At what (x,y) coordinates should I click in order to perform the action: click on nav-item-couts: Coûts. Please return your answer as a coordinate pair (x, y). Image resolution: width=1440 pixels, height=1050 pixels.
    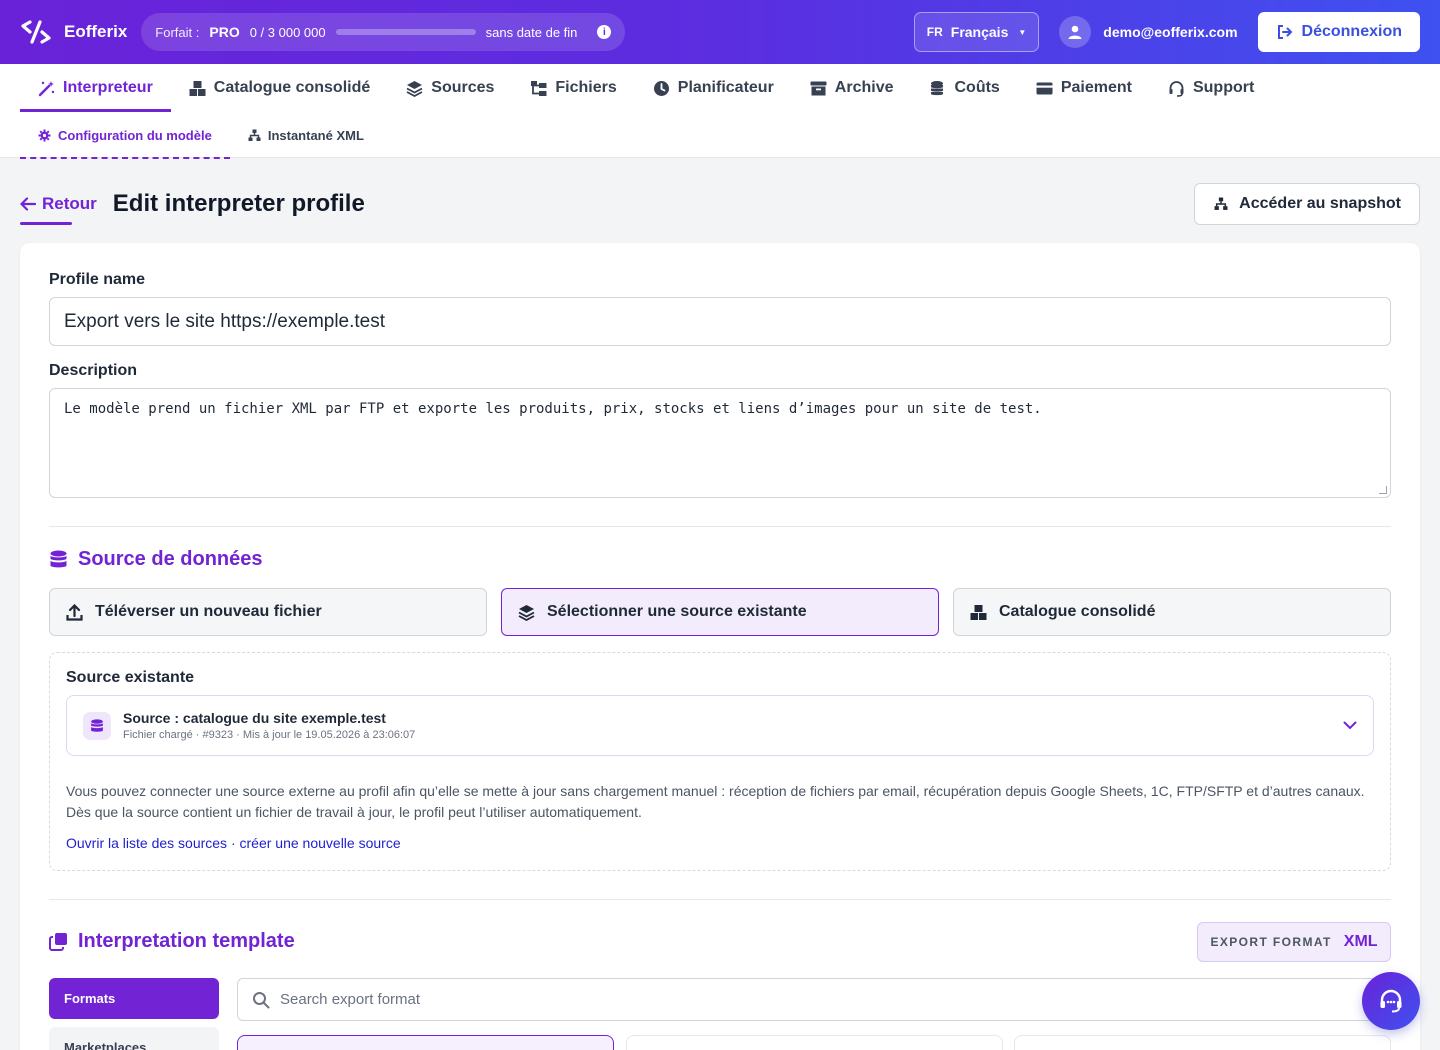
    Looking at the image, I should click on (965, 88).